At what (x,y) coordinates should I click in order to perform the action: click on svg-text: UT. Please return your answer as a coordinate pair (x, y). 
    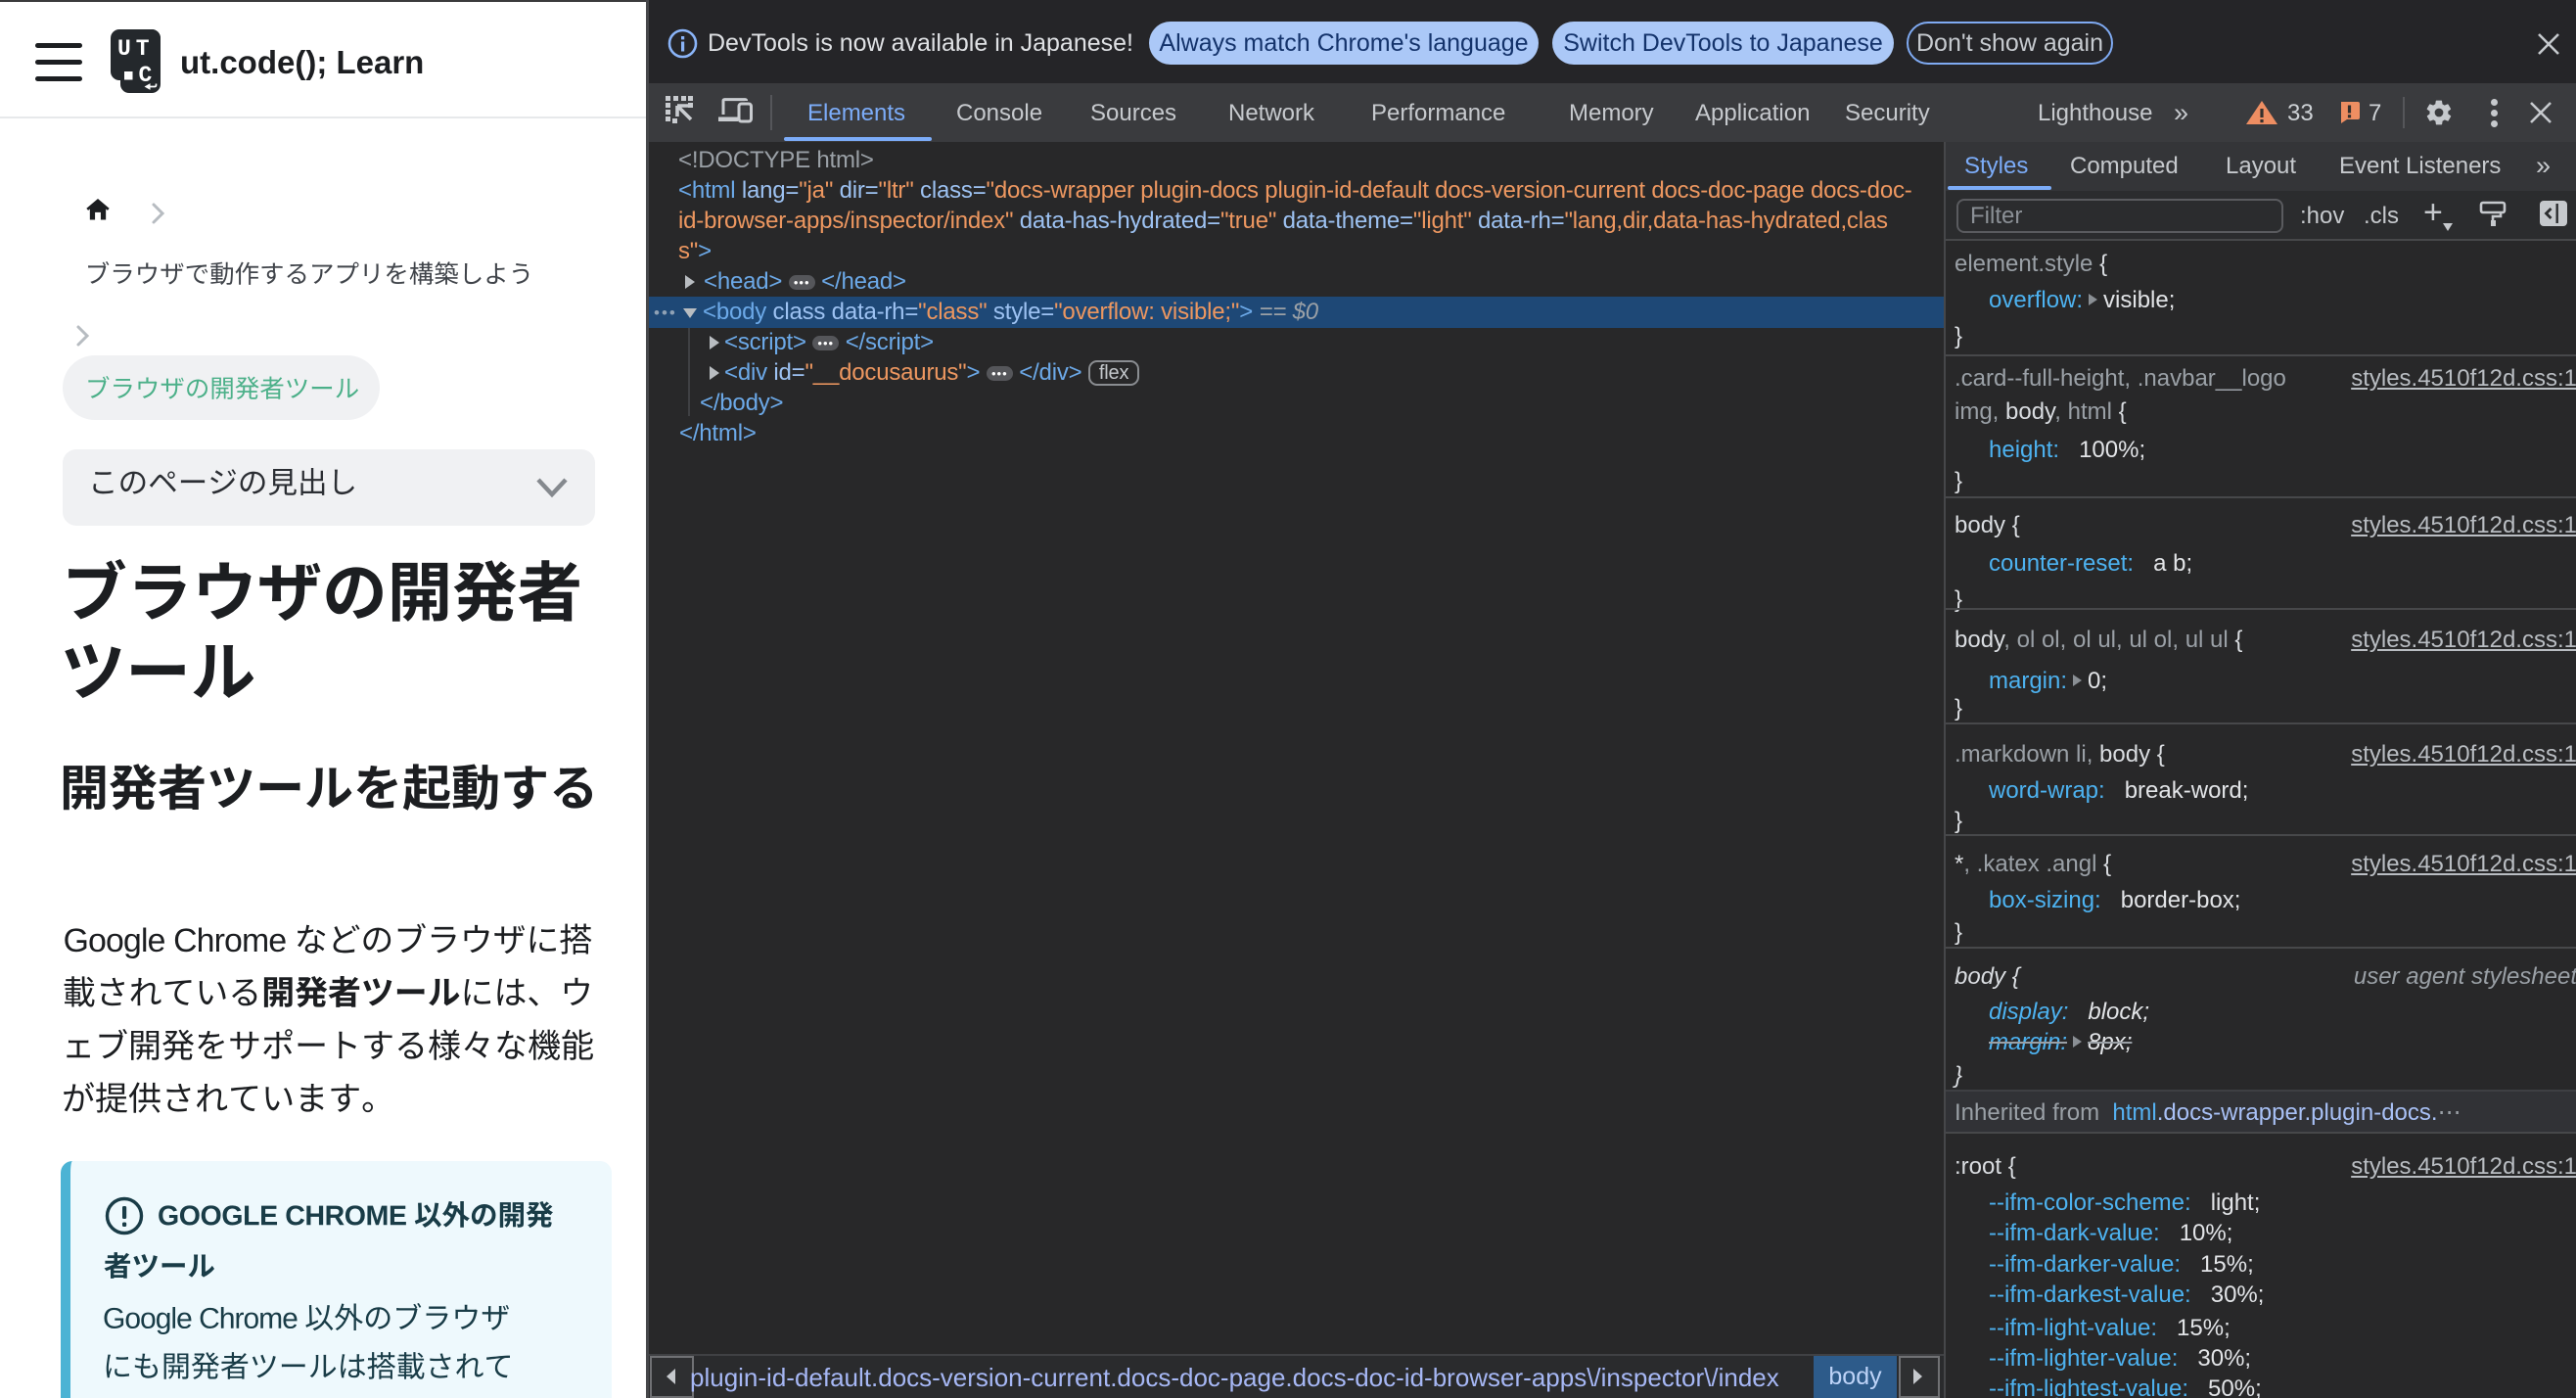
    Looking at the image, I should click on (136, 49).